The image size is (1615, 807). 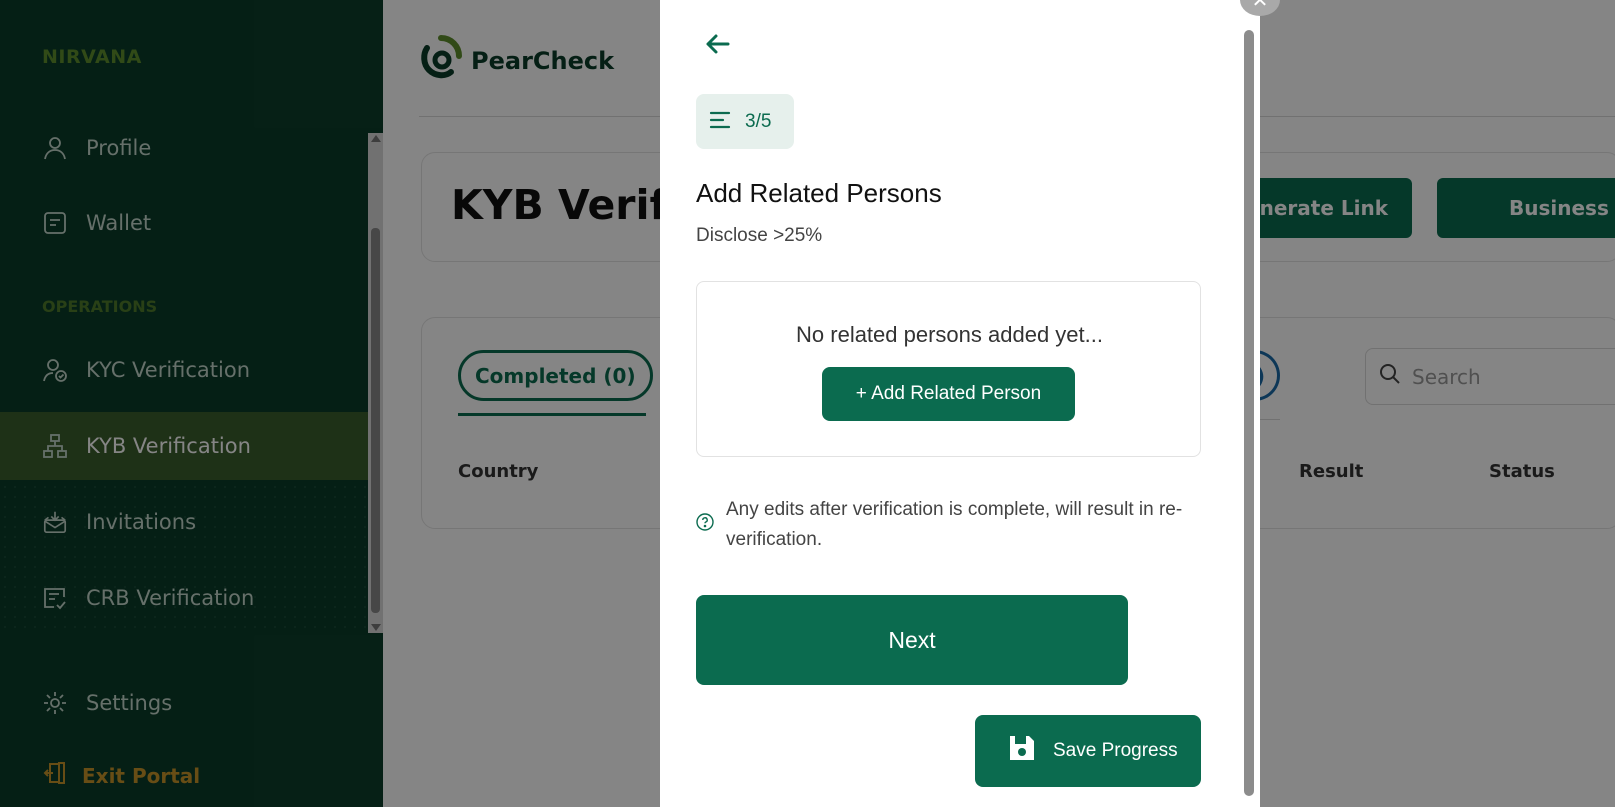 I want to click on floppy-disk-icon, so click(x=1022, y=751).